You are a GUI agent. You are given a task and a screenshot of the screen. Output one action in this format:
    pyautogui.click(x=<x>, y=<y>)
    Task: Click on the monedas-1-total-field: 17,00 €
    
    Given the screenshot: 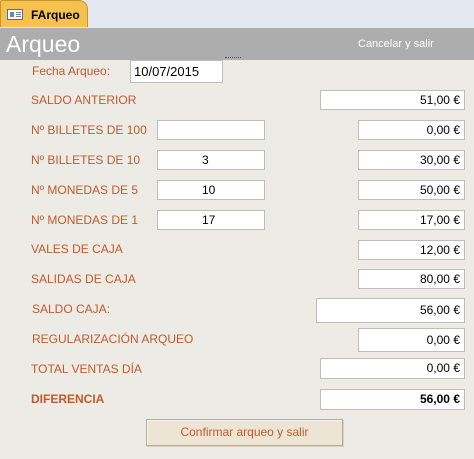 What is the action you would take?
    pyautogui.click(x=411, y=220)
    